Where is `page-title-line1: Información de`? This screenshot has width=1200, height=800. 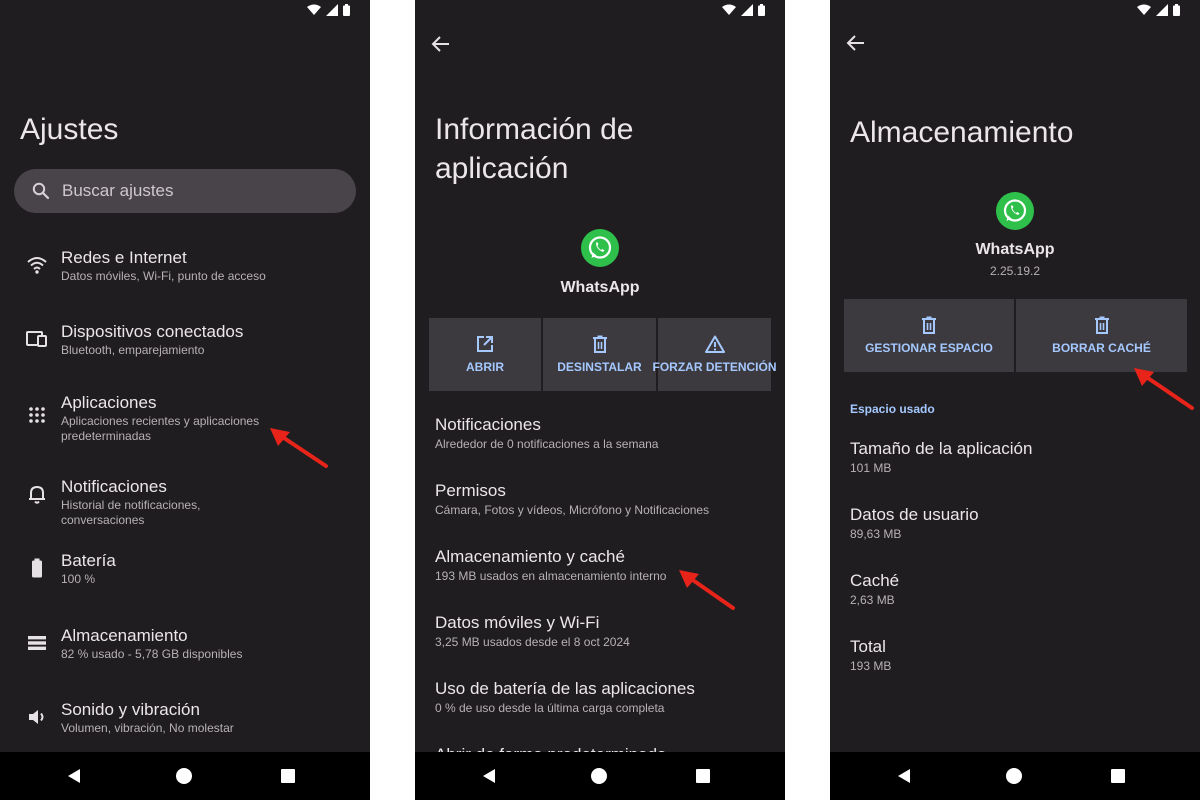
page-title-line1: Información de is located at coordinates (534, 129).